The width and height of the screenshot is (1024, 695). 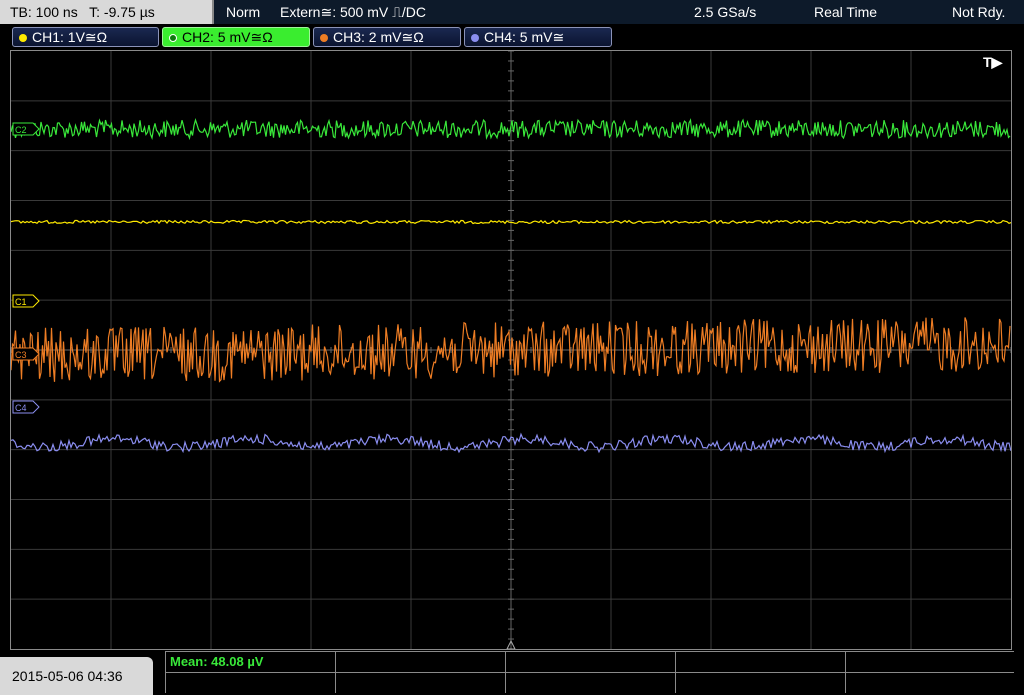 I want to click on tab-ch4-label: CH4: 5 mV≅, so click(x=524, y=37).